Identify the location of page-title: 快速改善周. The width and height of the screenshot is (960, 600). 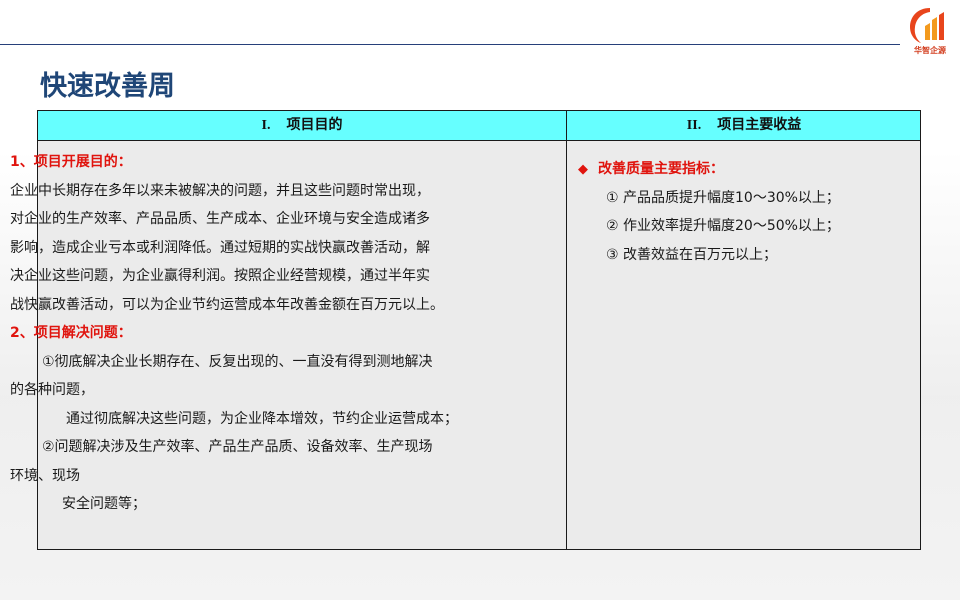
(107, 86).